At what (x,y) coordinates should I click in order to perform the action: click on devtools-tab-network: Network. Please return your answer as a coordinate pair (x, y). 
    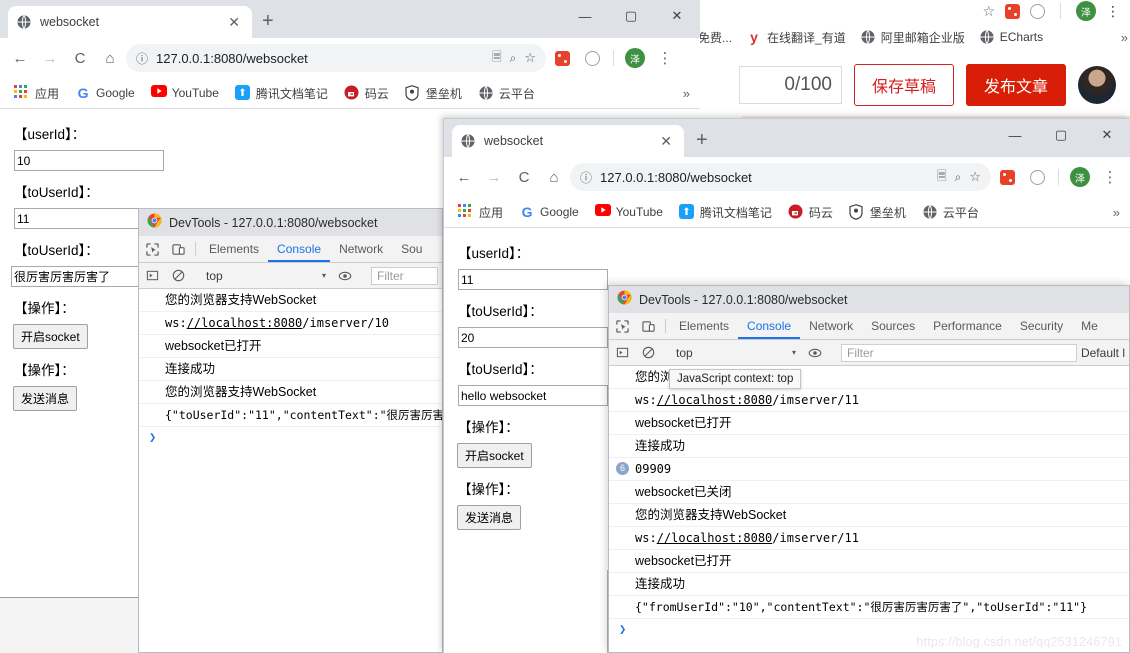
    Looking at the image, I should click on (831, 326).